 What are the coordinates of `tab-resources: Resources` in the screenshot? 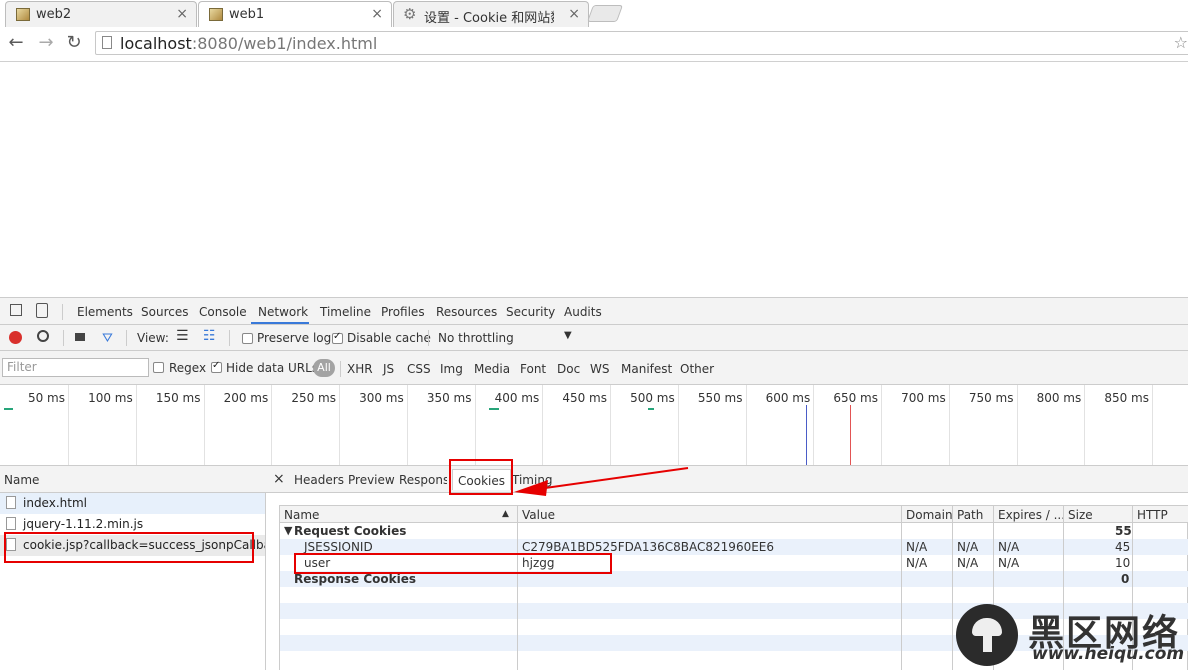 It's located at (466, 312).